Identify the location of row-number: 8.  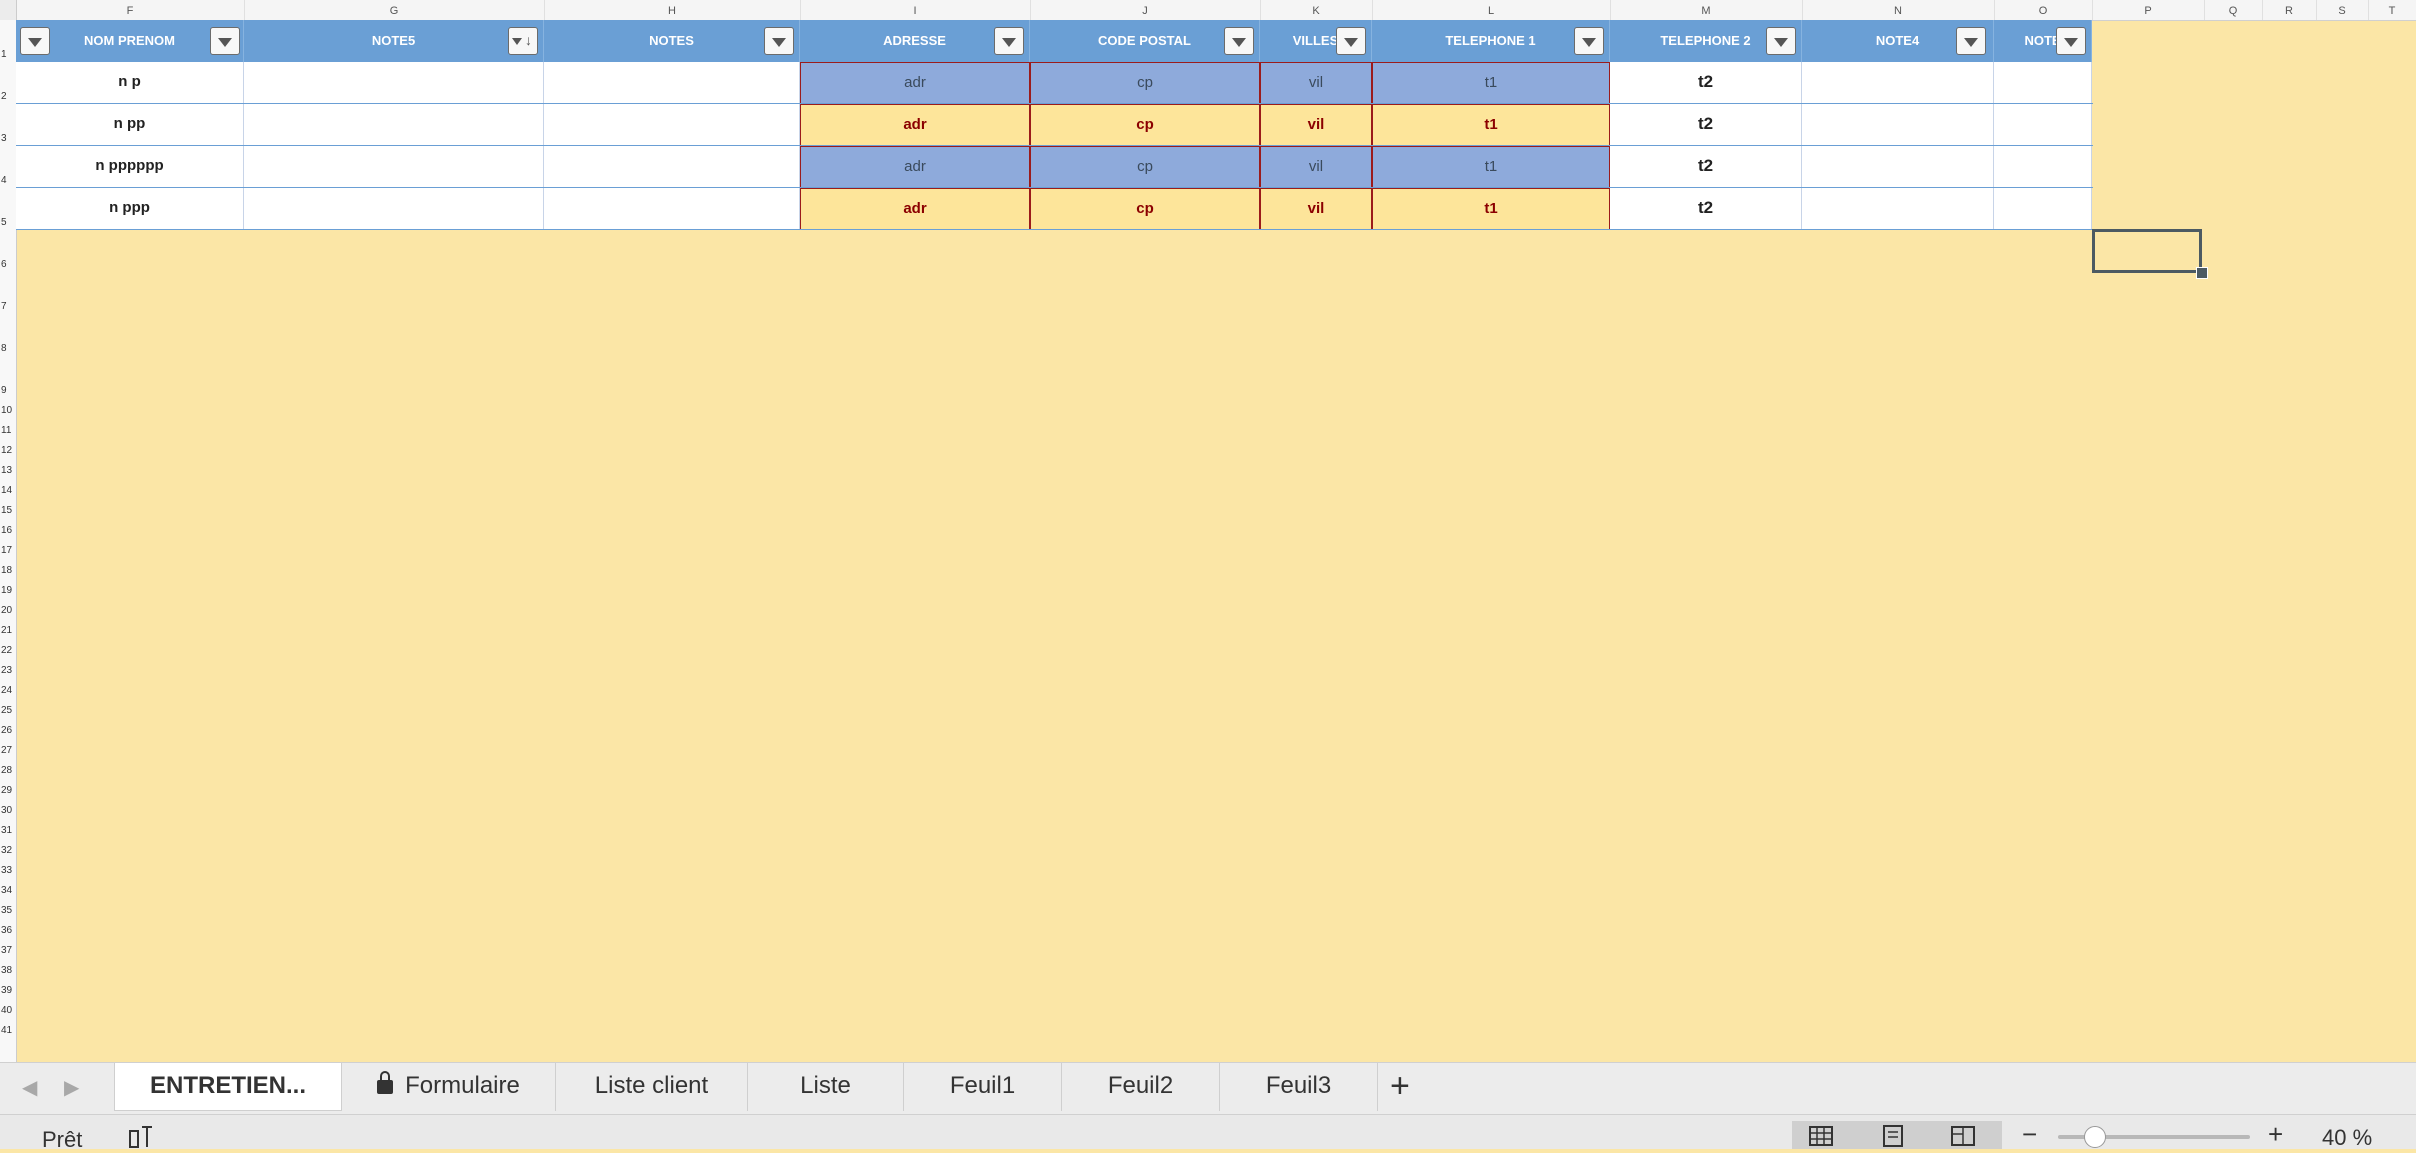
(8, 348).